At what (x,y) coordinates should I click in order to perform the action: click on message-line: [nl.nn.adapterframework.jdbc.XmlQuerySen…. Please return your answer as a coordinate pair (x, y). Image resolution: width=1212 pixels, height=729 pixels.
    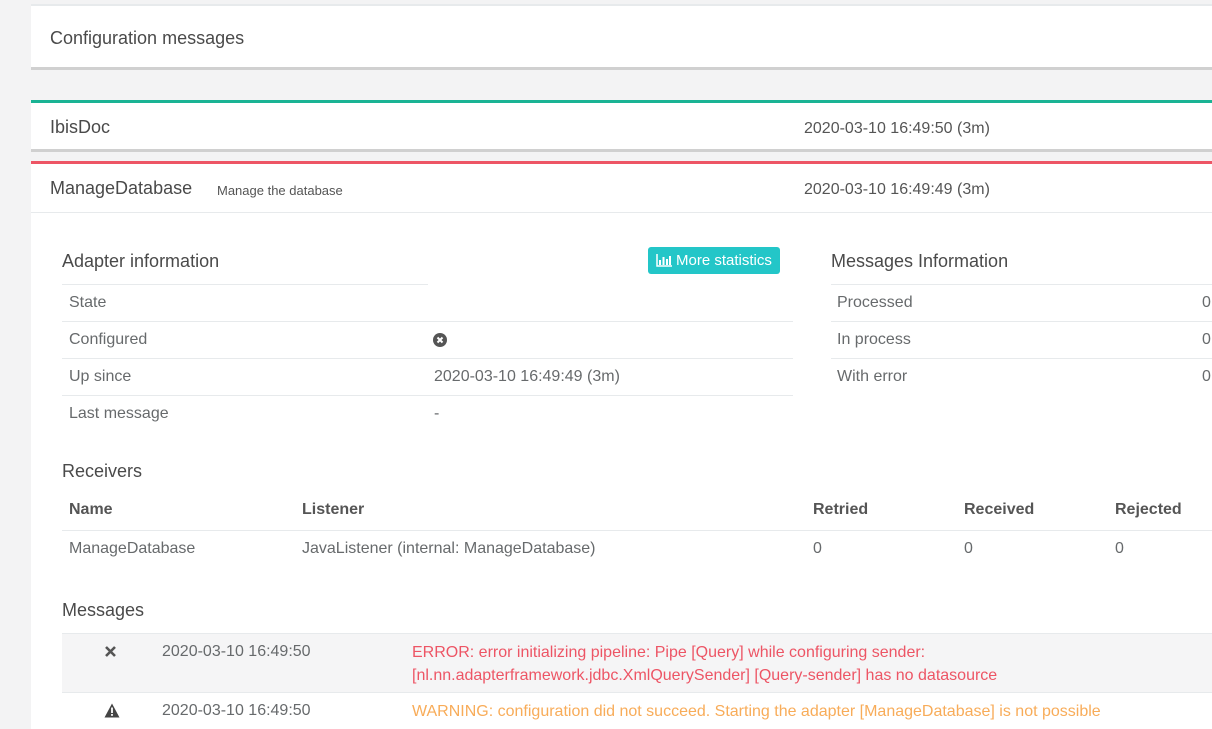
    Looking at the image, I should click on (705, 675).